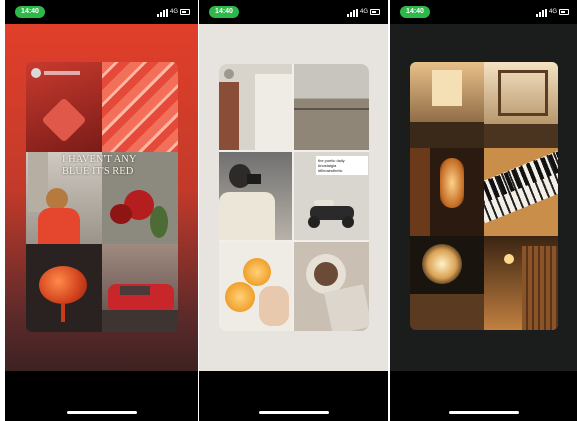 This screenshot has width=577, height=421. I want to click on window-frame, so click(523, 93).